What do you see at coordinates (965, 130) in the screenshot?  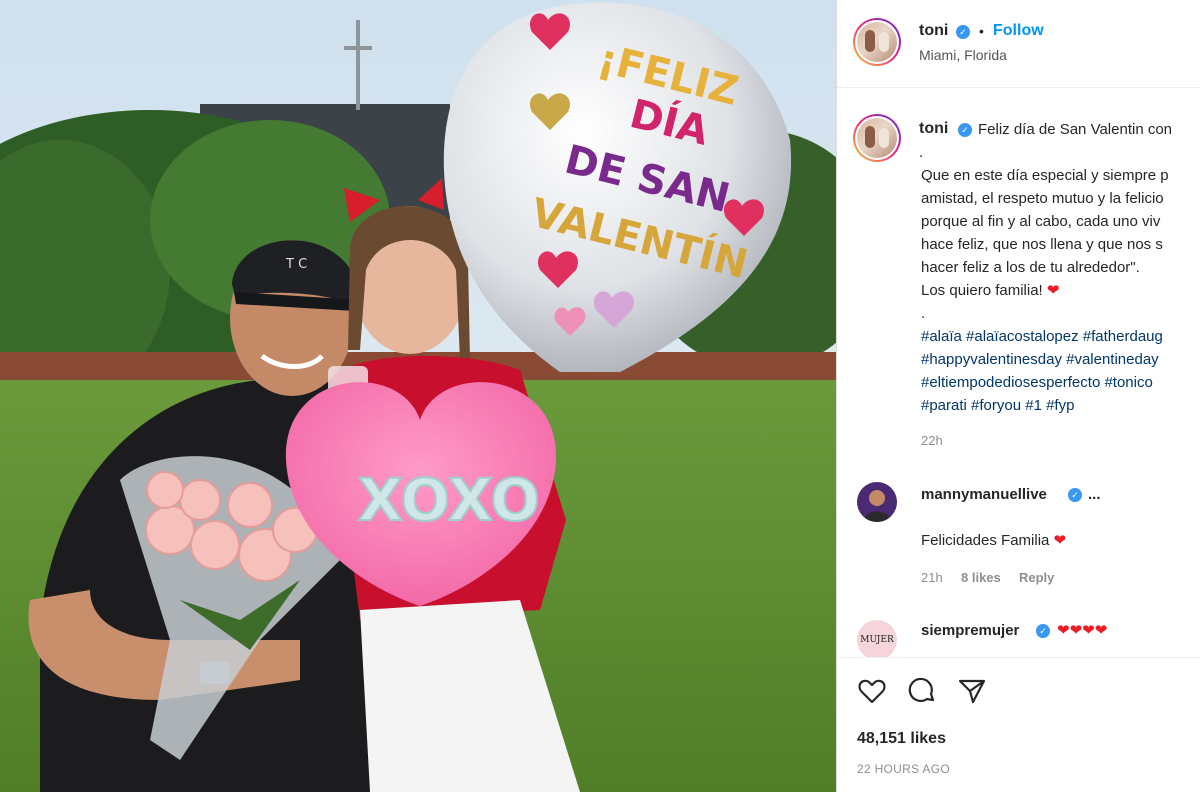 I see `caption-verified-icon: ✓` at bounding box center [965, 130].